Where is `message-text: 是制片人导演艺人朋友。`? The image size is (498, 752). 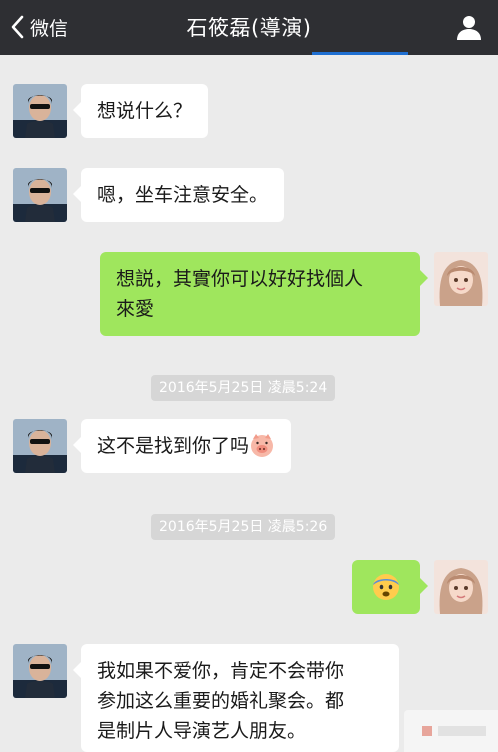 message-text: 是制片人导演艺人朋友。 is located at coordinates (202, 731).